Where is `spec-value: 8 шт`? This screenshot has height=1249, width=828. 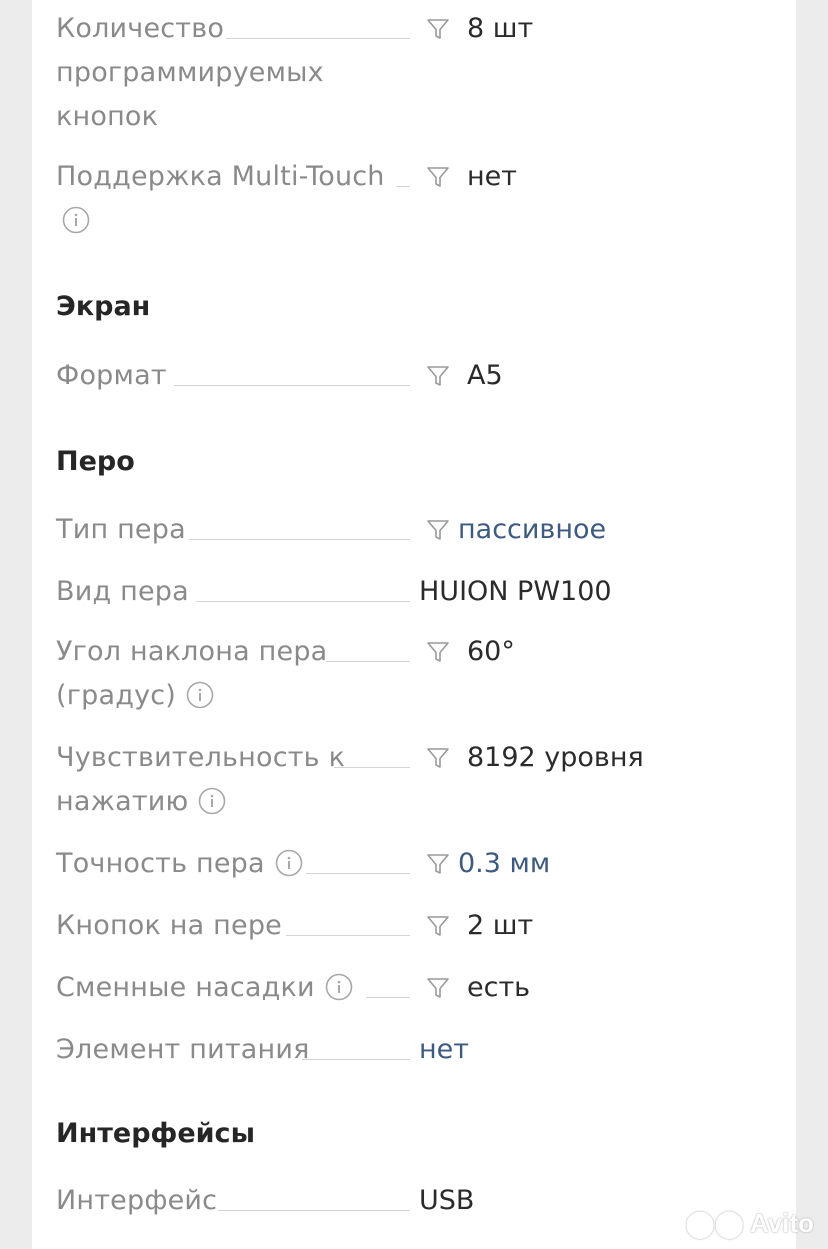 spec-value: 8 шт is located at coordinates (500, 28).